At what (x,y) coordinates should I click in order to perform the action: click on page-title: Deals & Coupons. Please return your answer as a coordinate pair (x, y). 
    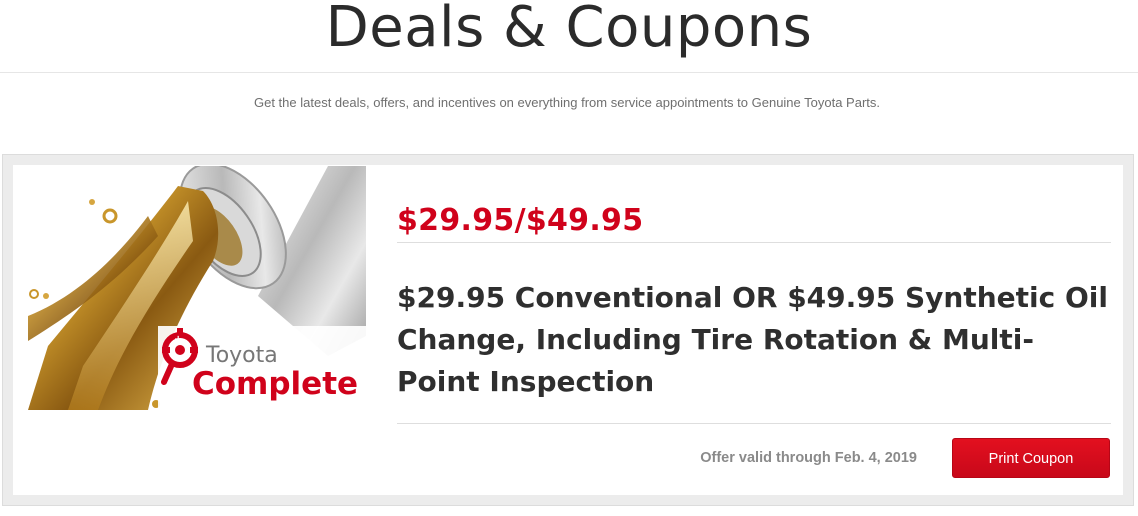
    Looking at the image, I should click on (569, 30).